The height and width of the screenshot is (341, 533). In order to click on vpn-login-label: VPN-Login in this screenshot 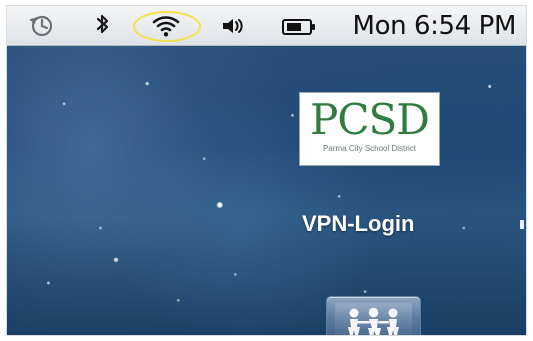, I will do `click(358, 224)`.